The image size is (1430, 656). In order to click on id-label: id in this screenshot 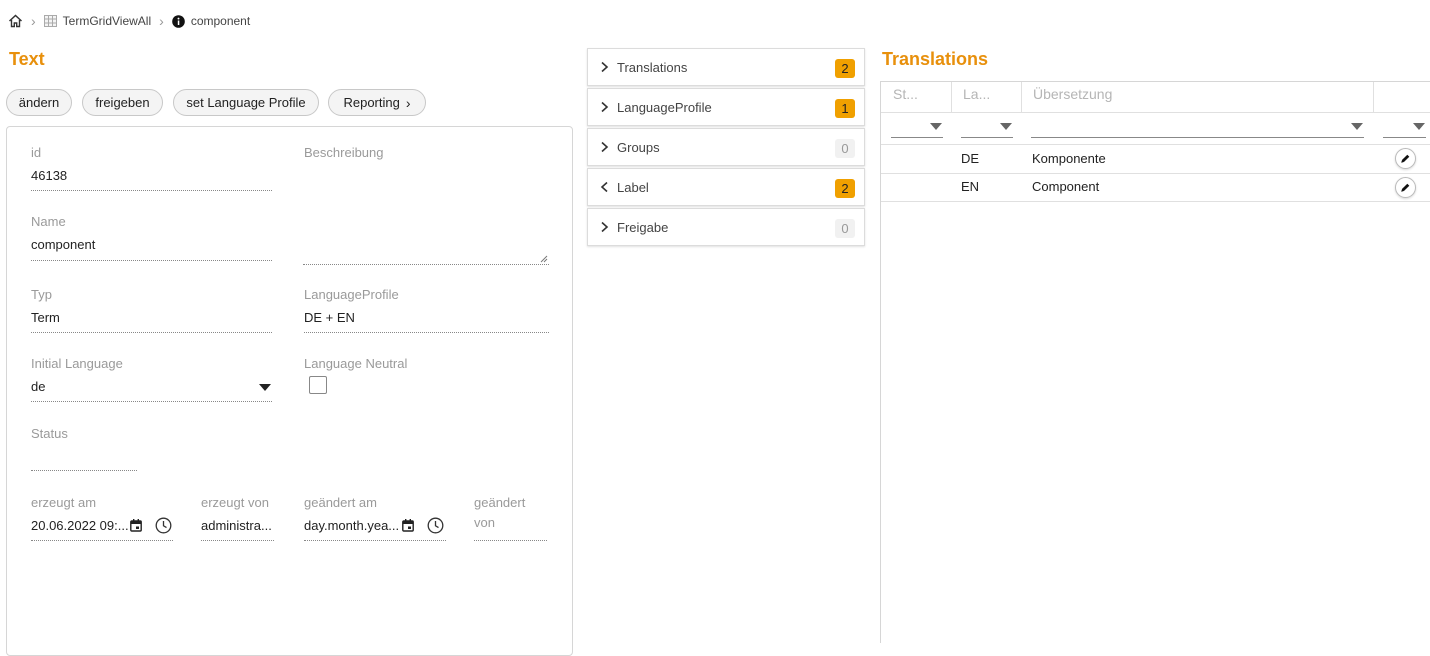, I will do `click(36, 152)`.